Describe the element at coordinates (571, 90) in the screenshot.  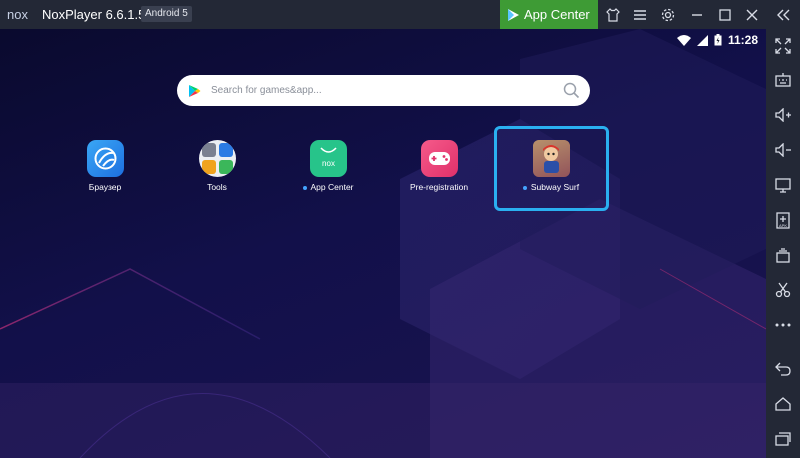
I see `search-icon` at that location.